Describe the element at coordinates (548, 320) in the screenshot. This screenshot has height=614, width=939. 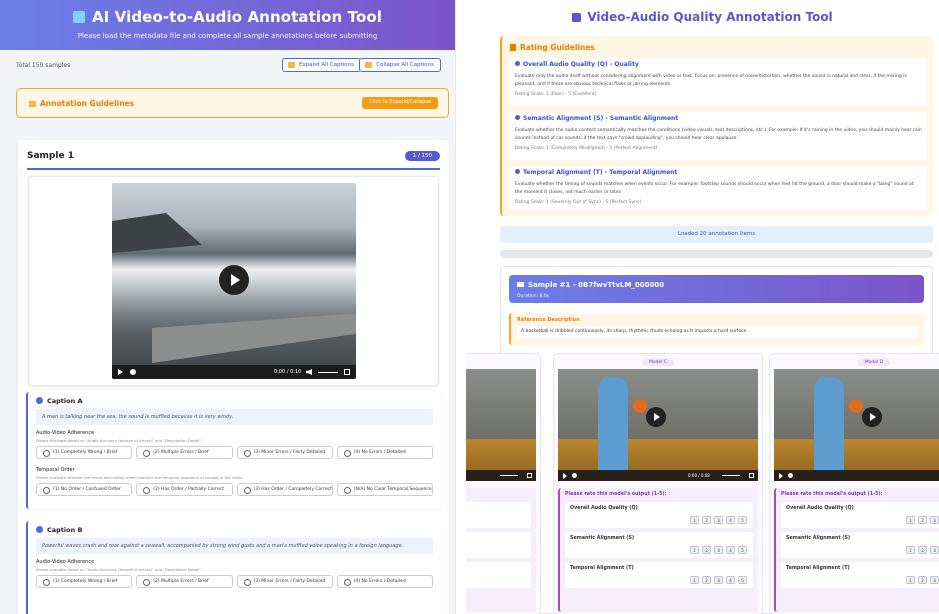
I see `reference-label-text: Reference Description` at that location.